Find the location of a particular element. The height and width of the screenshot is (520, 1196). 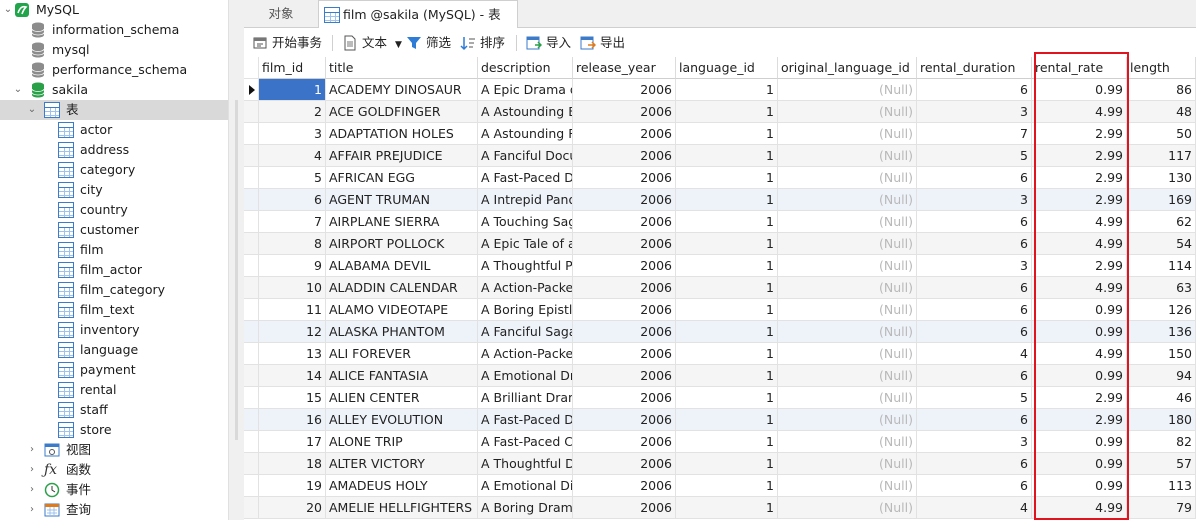

cell-rental-duration: 7 is located at coordinates (974, 134).